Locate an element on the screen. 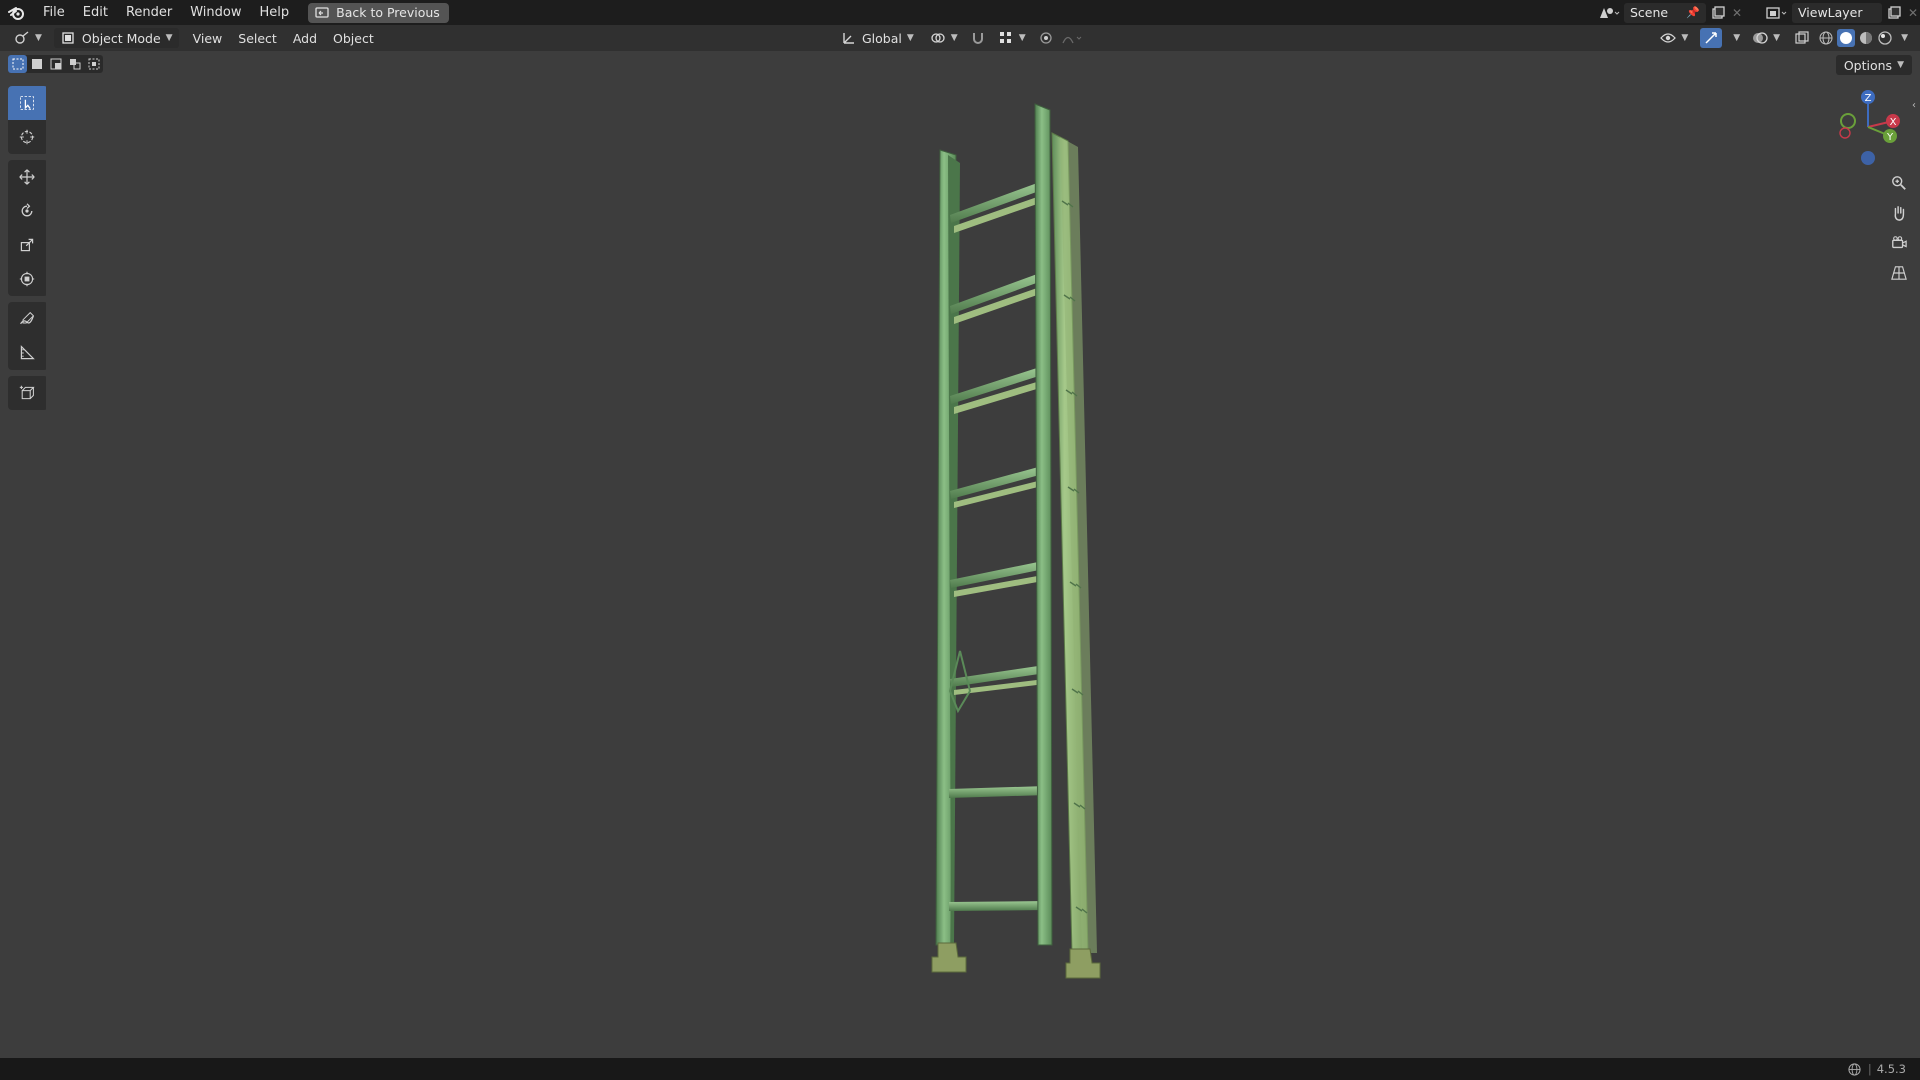 The image size is (1920, 1080). select-extend-mode is located at coordinates (36, 64).